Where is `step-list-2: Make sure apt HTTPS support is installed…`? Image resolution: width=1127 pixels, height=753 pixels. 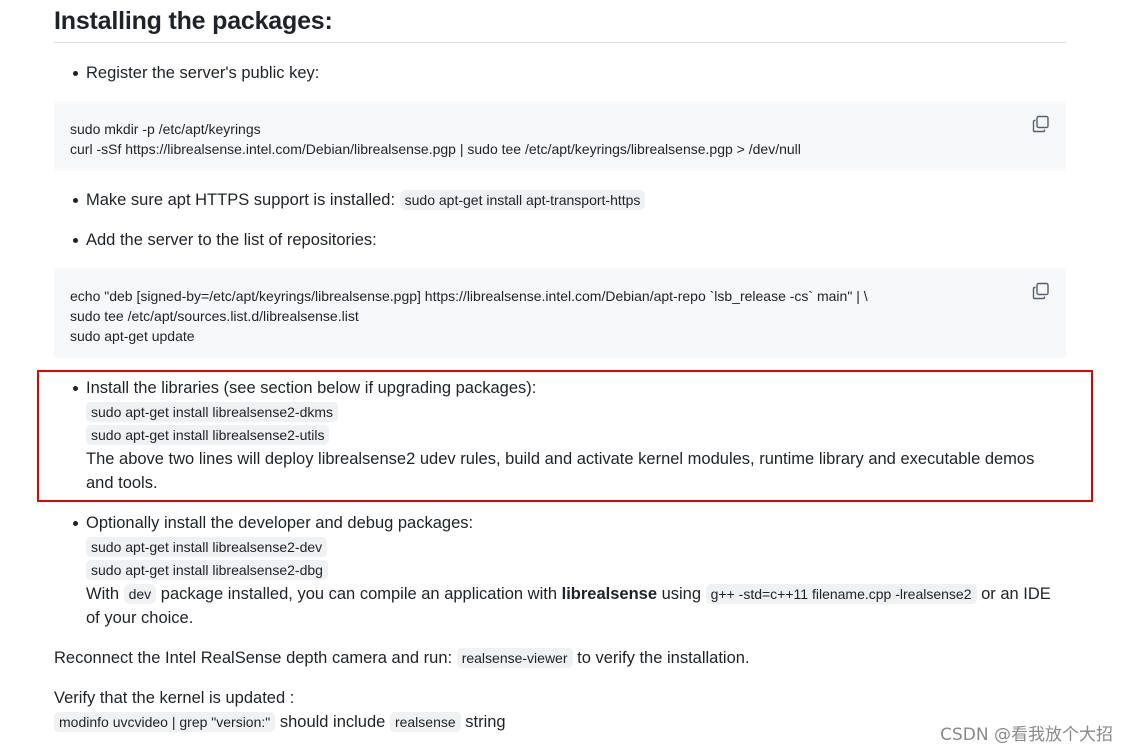 step-list-2: Make sure apt HTTPS support is installed… is located at coordinates (560, 220).